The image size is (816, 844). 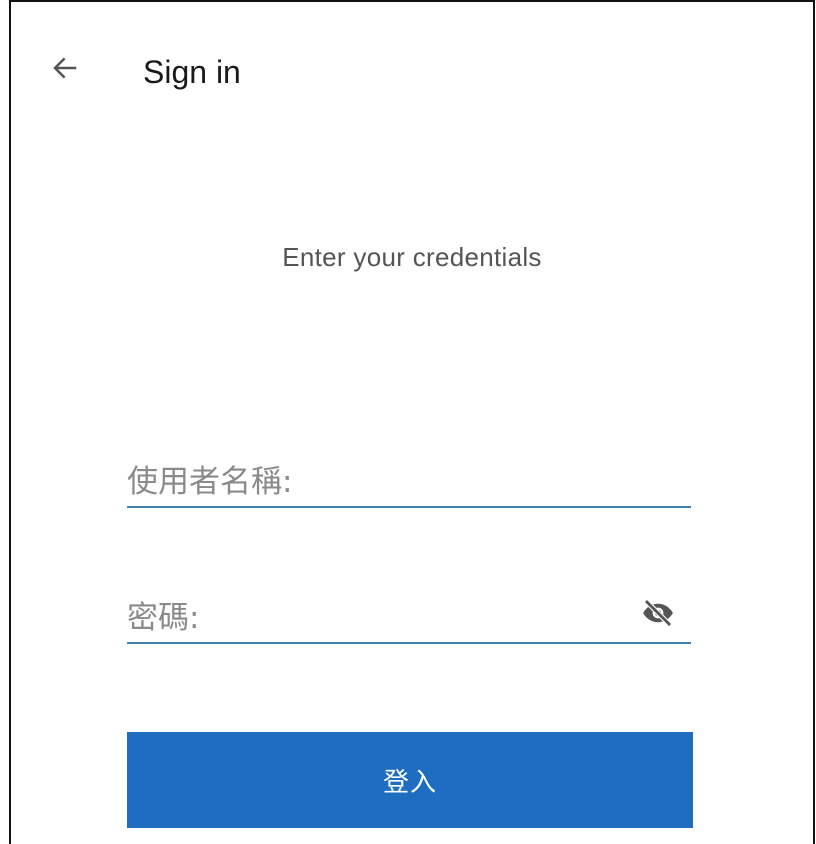 I want to click on username-field, so click(x=409, y=477).